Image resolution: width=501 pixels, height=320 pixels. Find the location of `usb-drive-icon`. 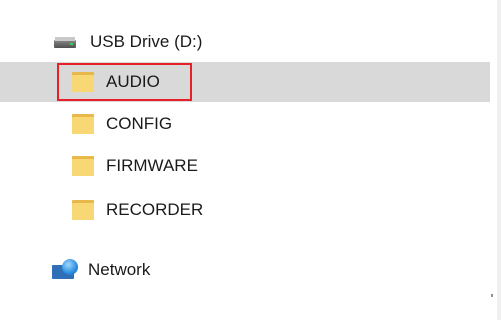

usb-drive-icon is located at coordinates (65, 42).